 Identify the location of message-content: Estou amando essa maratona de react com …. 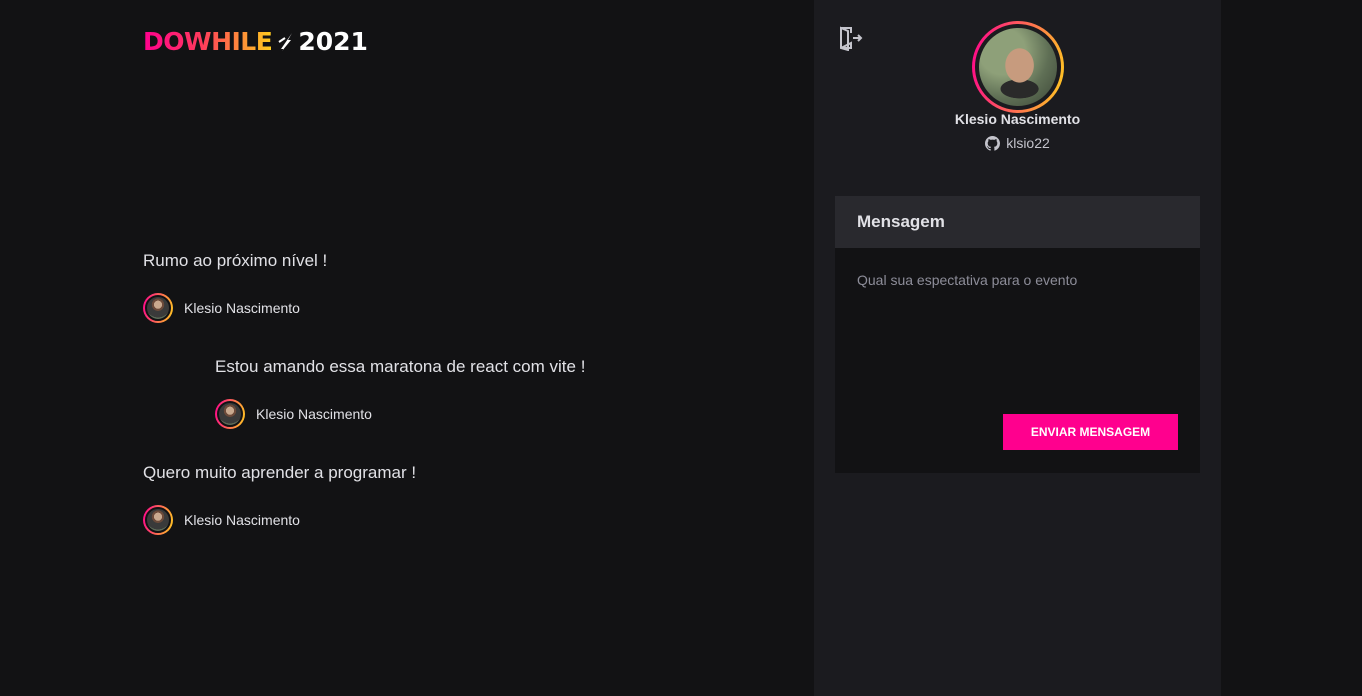
(400, 366).